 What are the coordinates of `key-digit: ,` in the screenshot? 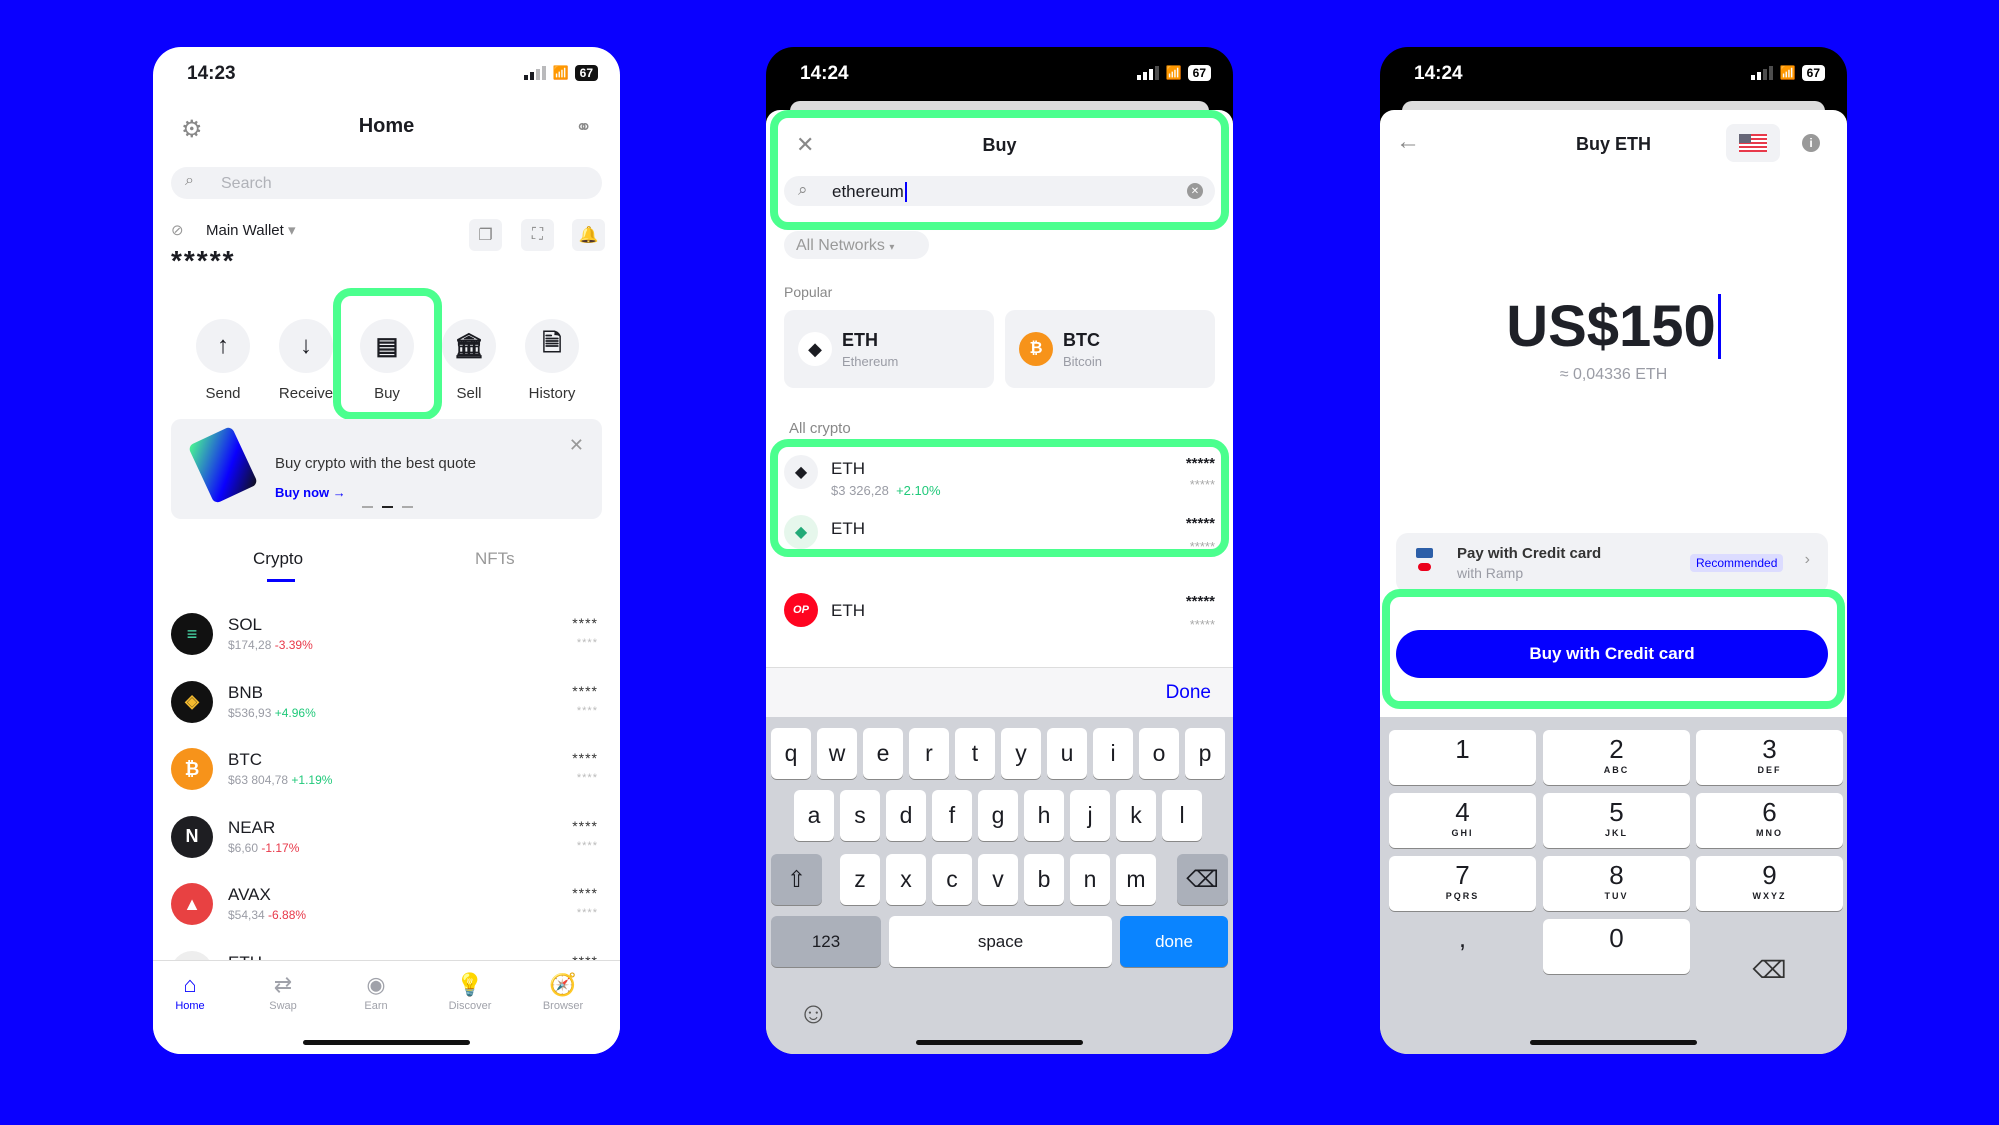 It's located at (1462, 938).